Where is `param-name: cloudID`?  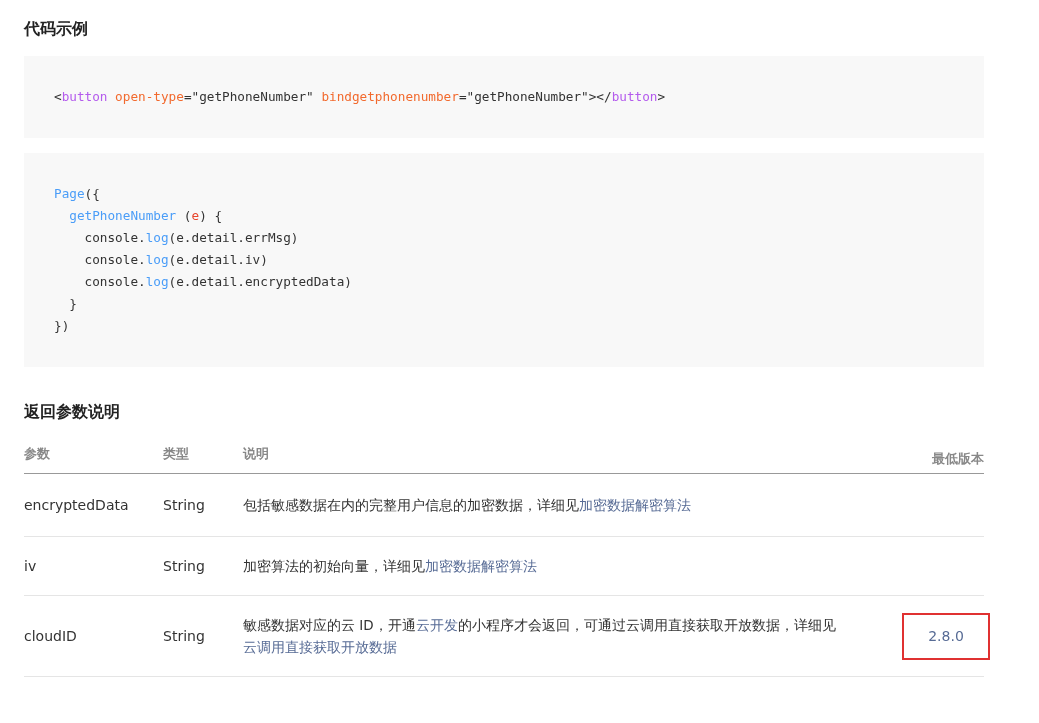
param-name: cloudID is located at coordinates (50, 636).